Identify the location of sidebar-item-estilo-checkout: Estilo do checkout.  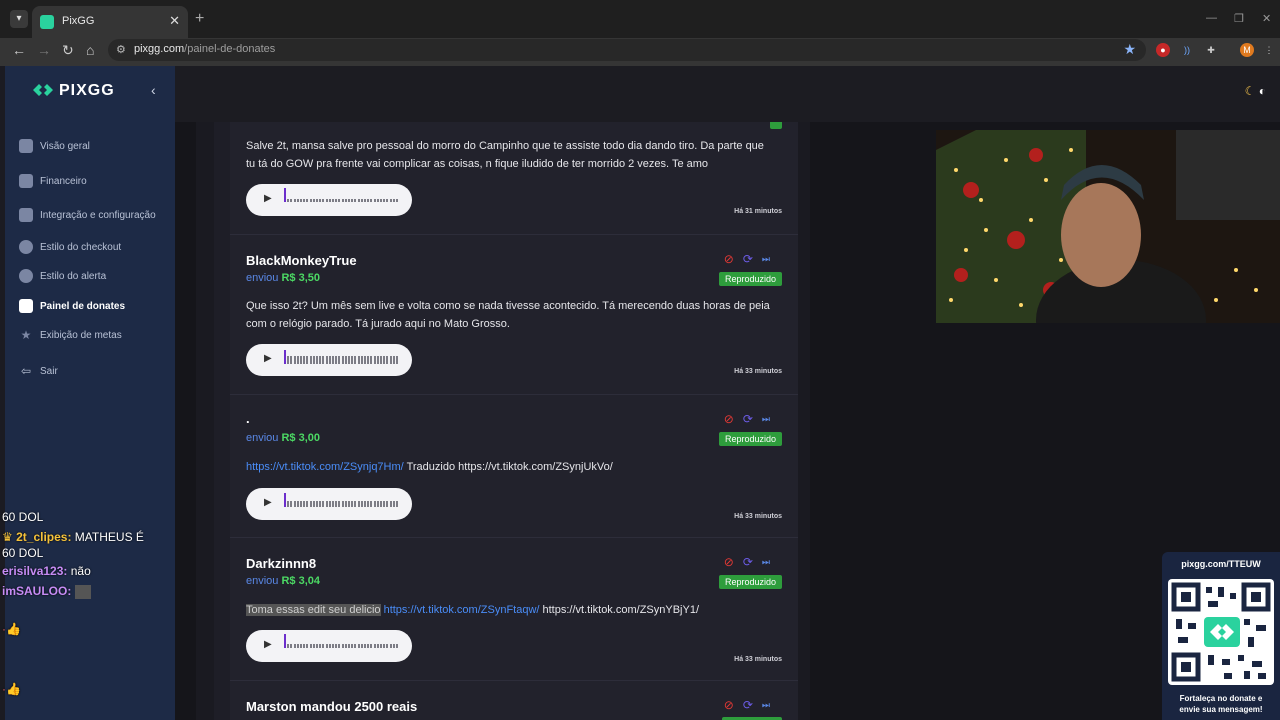
(70, 247).